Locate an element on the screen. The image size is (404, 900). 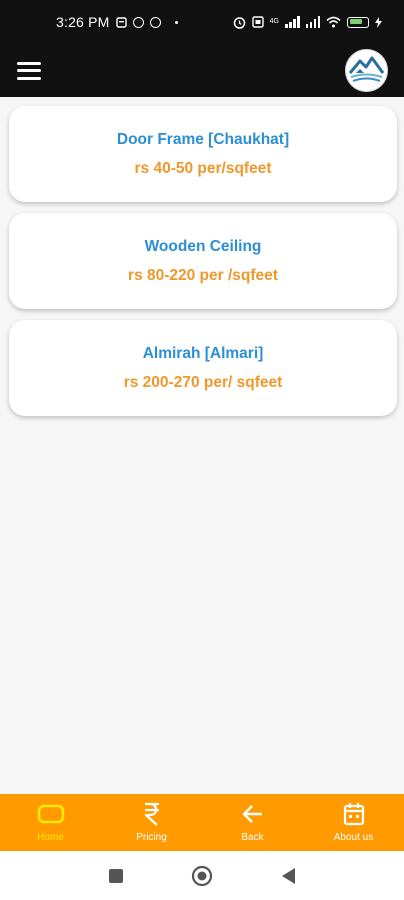
notification-icon is located at coordinates (121, 22).